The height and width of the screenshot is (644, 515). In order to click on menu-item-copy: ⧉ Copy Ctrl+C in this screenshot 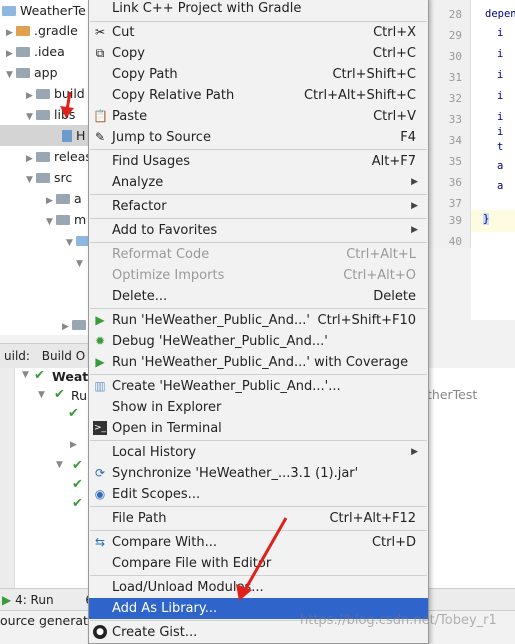, I will do `click(258, 53)`.